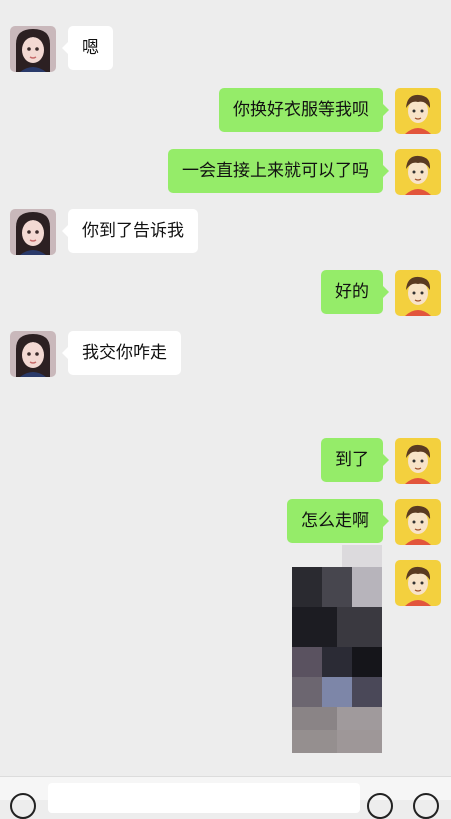 The height and width of the screenshot is (819, 451). I want to click on message-bubble-incoming: 我交你咋走, so click(121, 353).